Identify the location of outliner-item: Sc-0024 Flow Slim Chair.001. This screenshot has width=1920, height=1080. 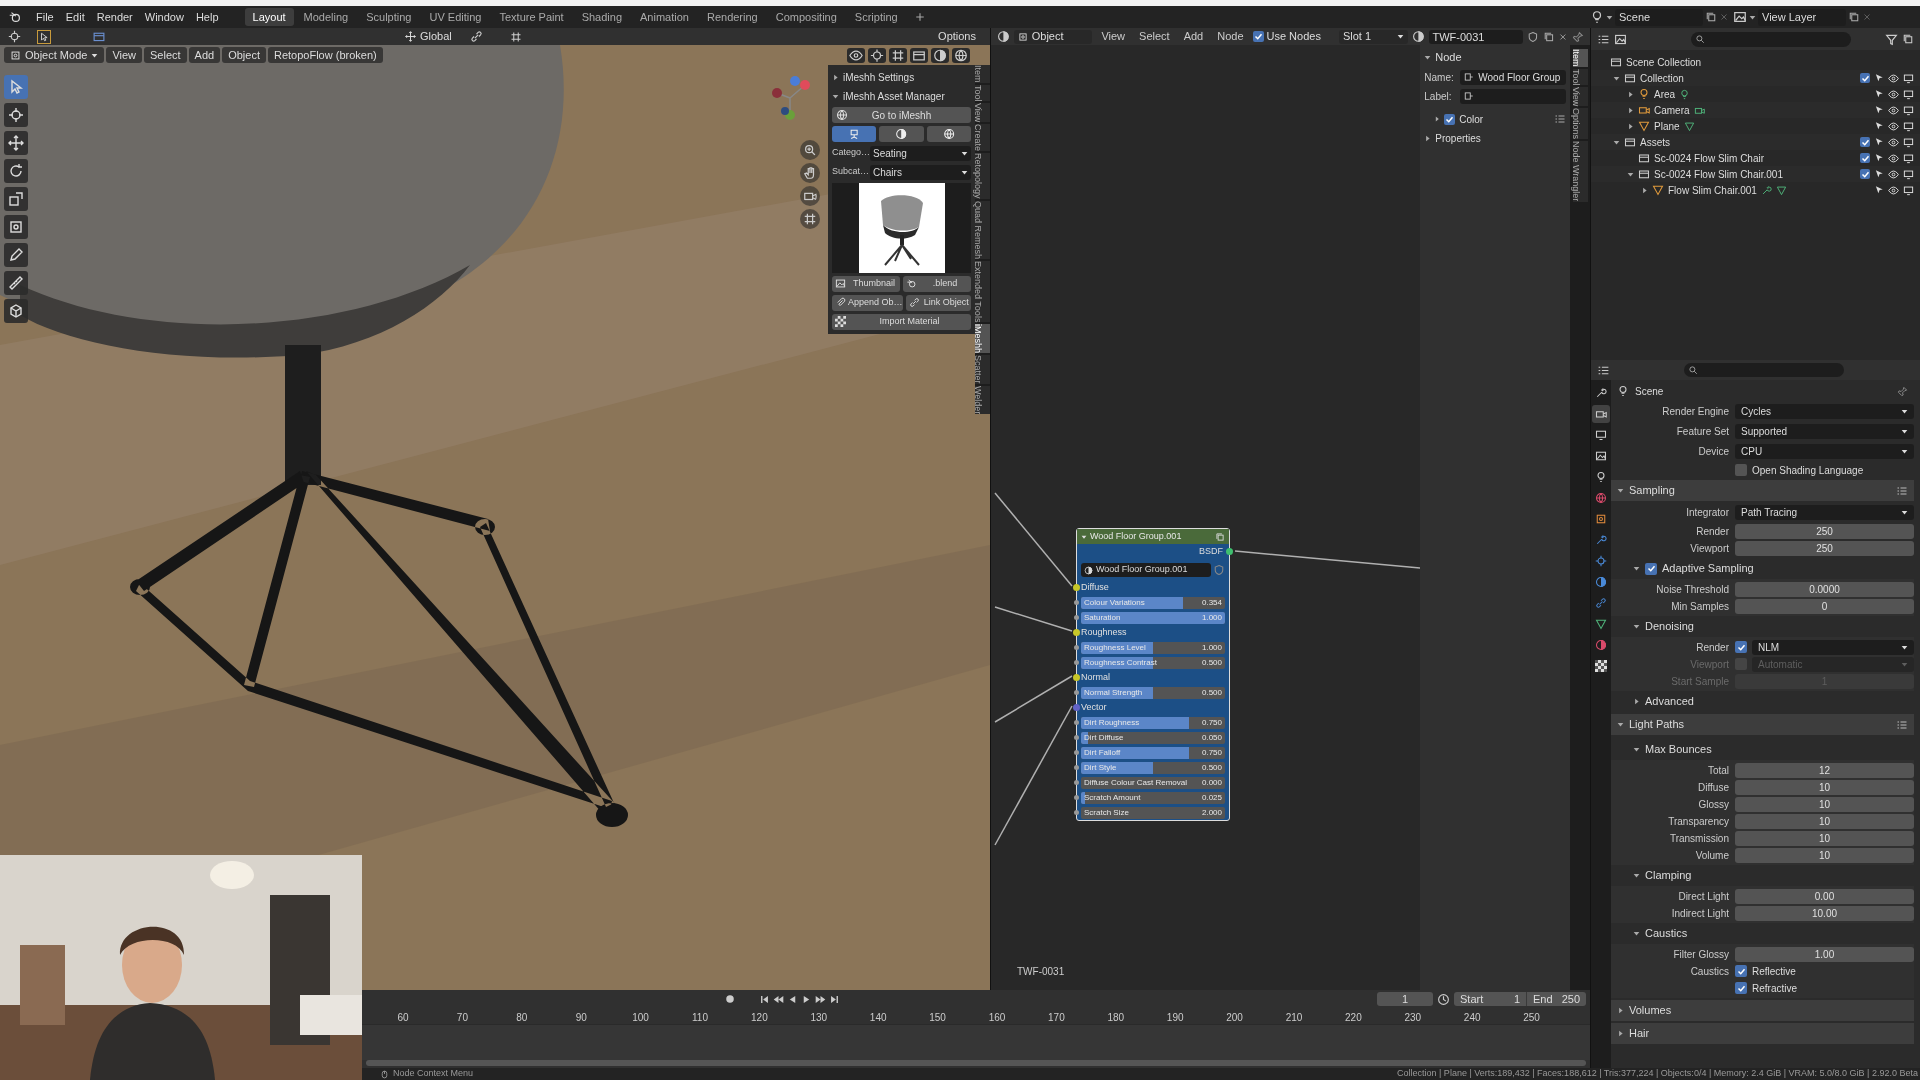
(1718, 174).